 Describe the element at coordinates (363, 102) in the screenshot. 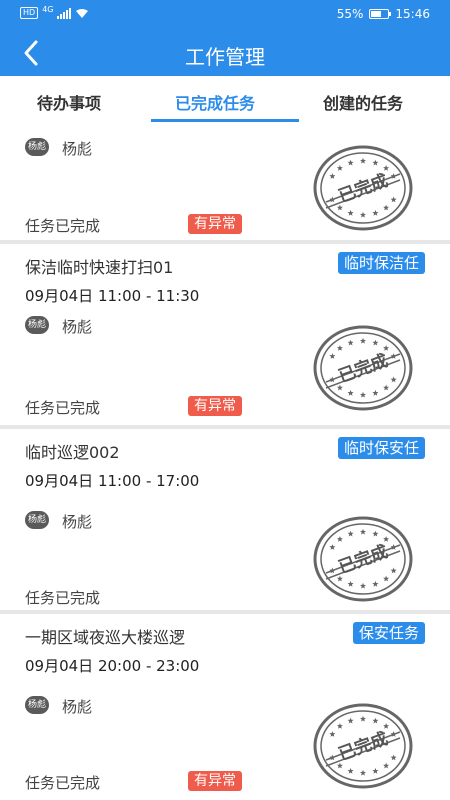

I see `tab-created: 创建的任务` at that location.